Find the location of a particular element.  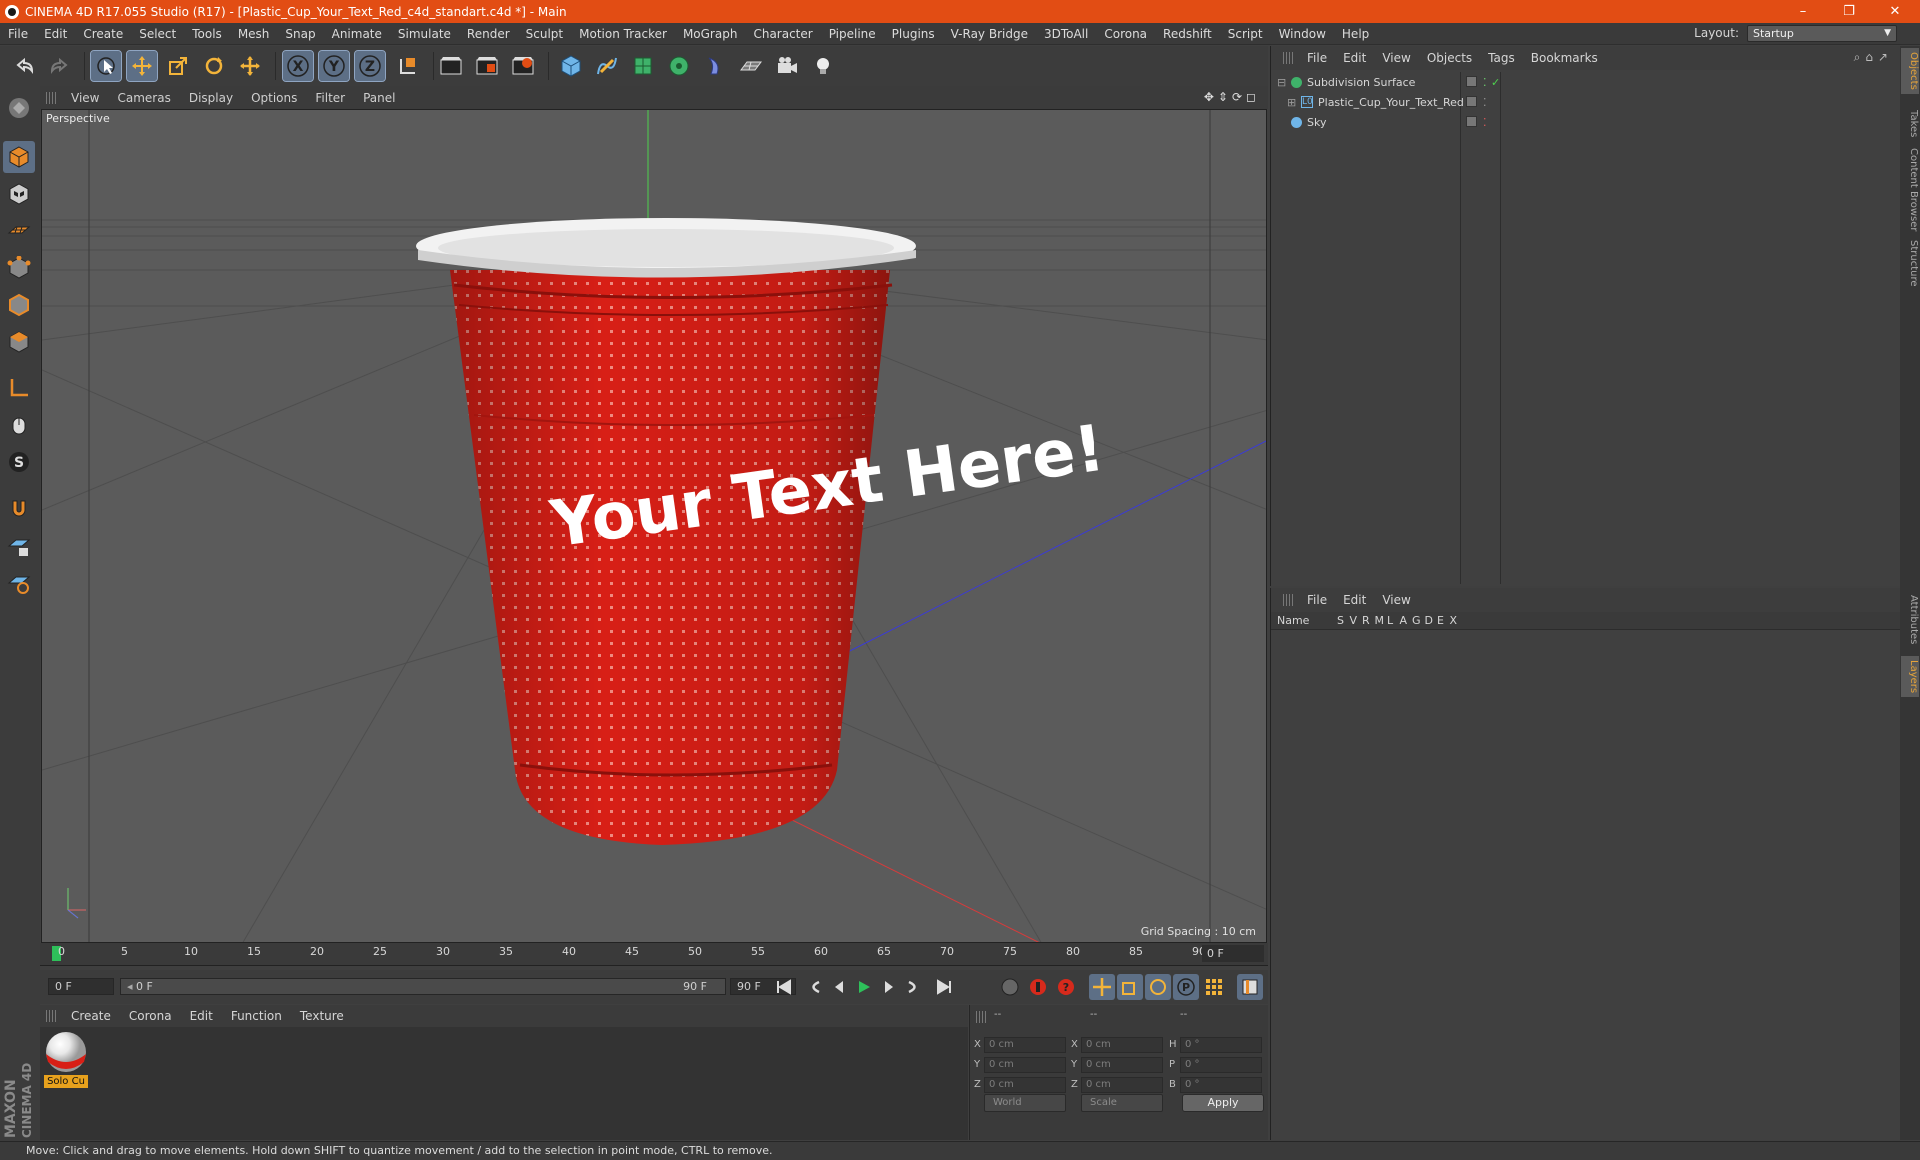

material-menu-corona: Corona is located at coordinates (150, 1016).